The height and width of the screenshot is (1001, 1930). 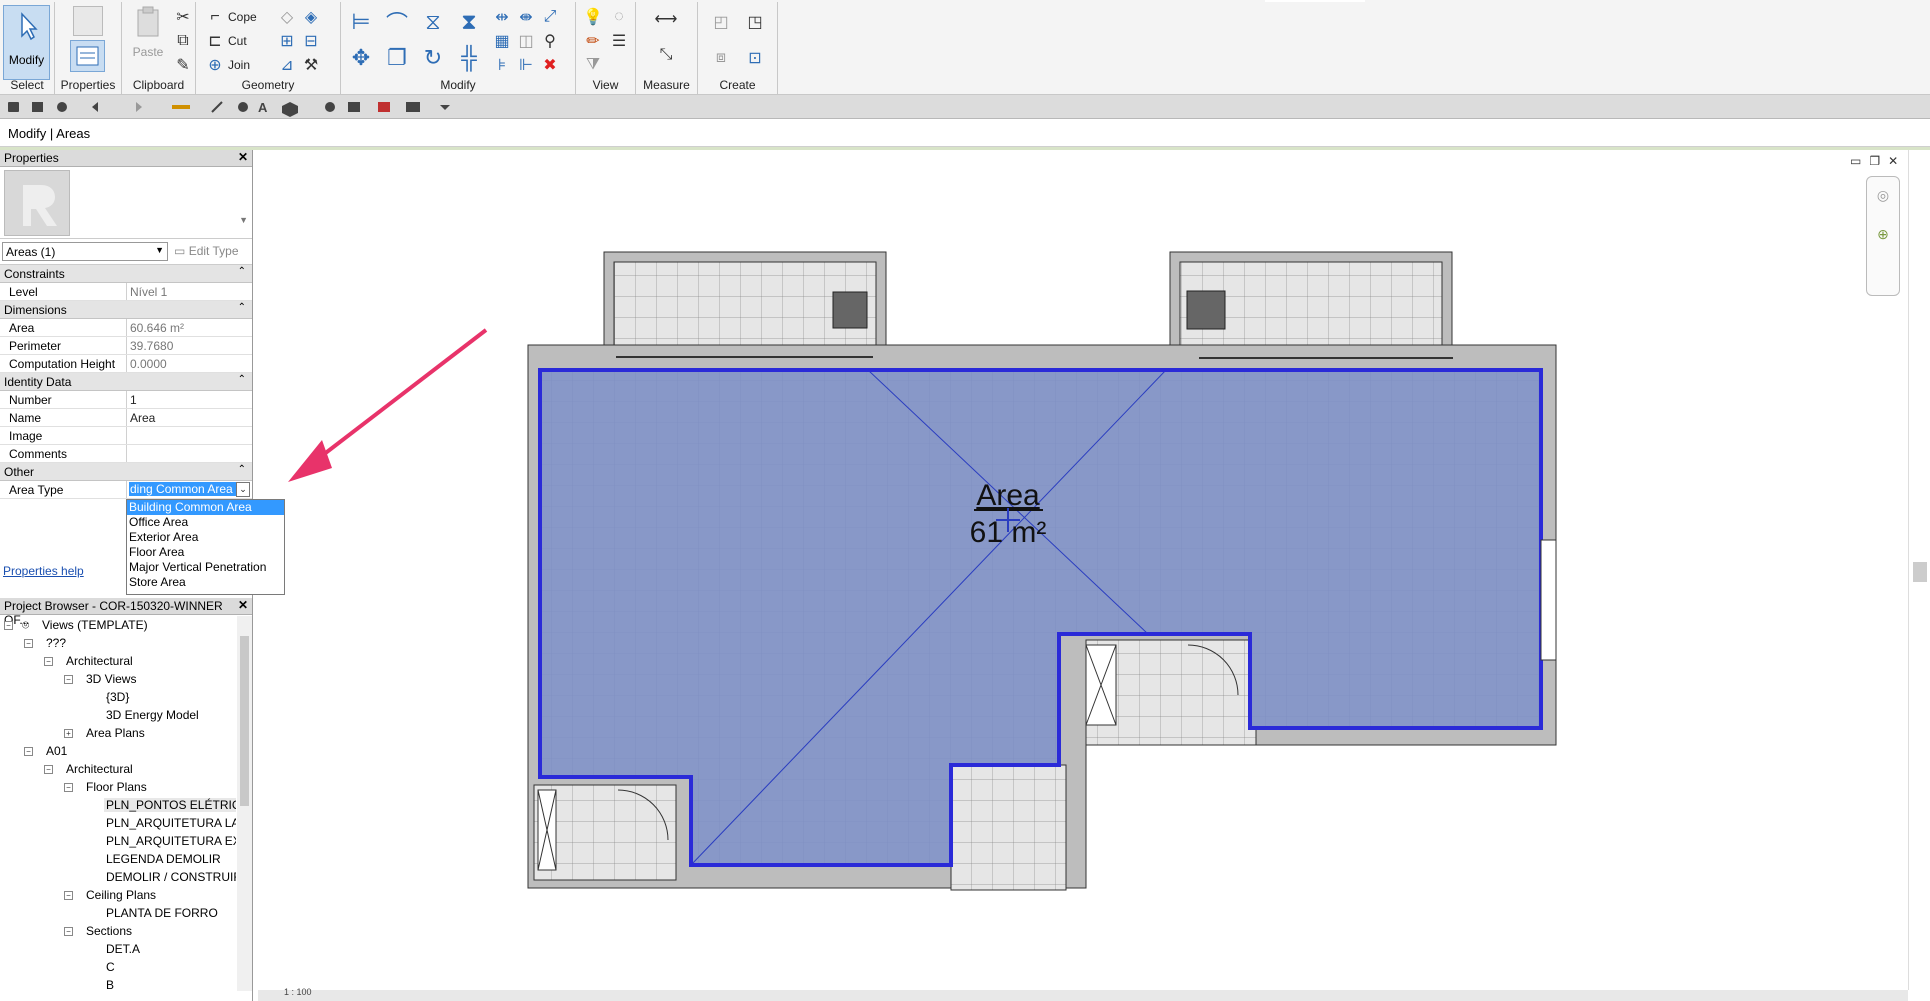 I want to click on join-icon: ⊕, so click(x=215, y=65).